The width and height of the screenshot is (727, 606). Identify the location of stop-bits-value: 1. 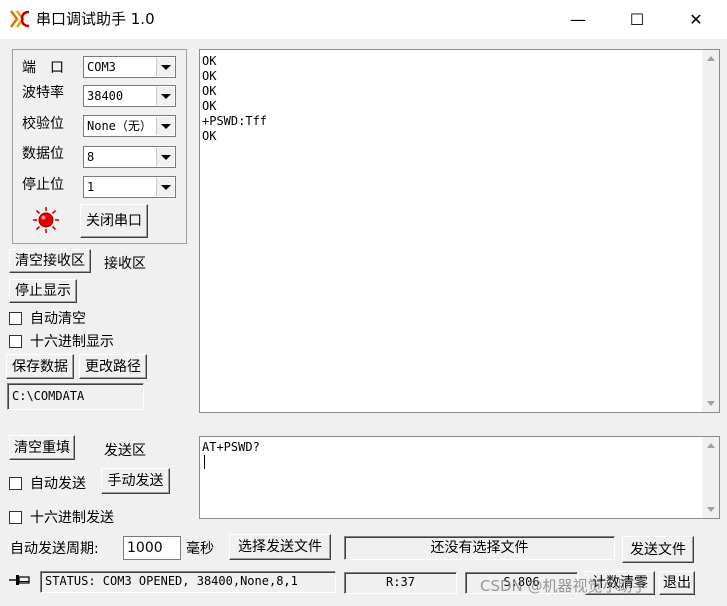
(91, 187).